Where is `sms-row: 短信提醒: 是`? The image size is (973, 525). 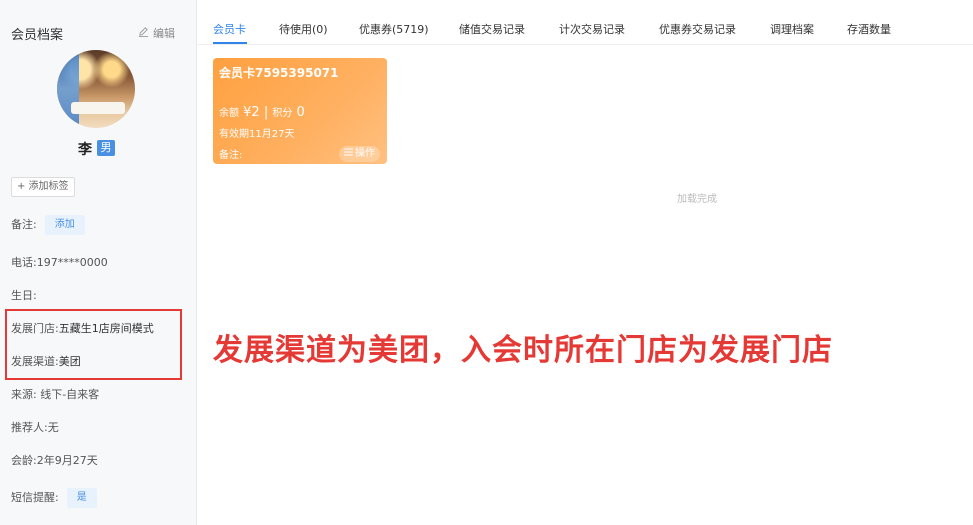
sms-row: 短信提醒: 是 is located at coordinates (54, 498).